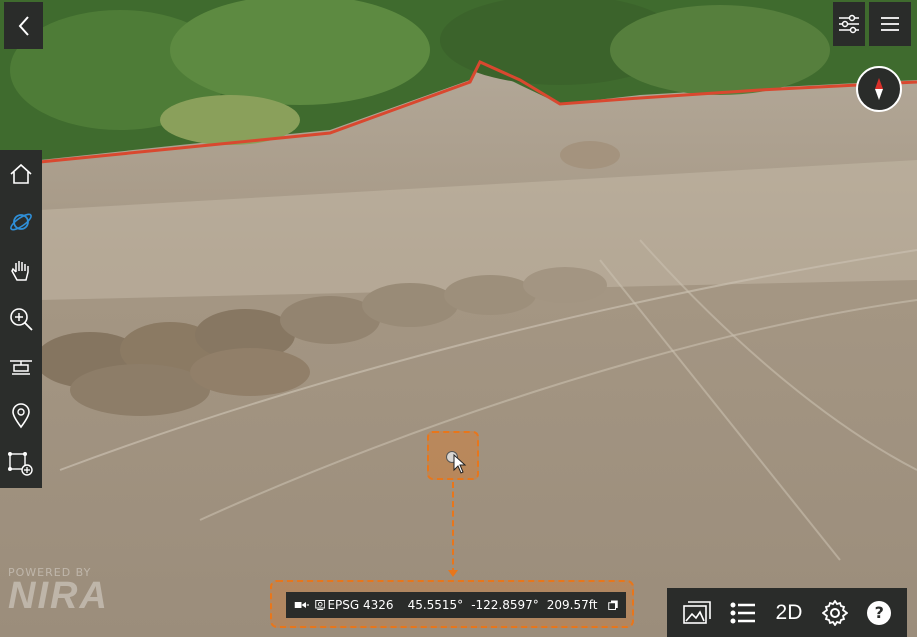  I want to click on top-right-toolbar, so click(872, 24).